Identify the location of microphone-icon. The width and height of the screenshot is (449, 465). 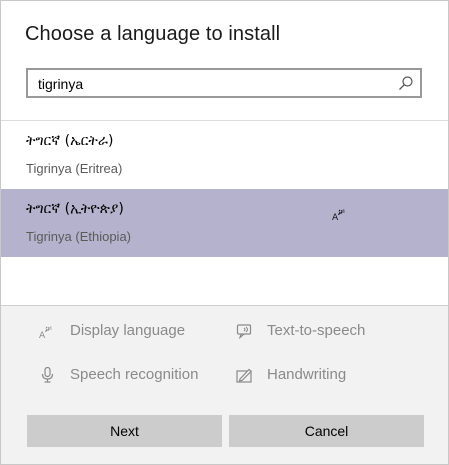
(47, 375).